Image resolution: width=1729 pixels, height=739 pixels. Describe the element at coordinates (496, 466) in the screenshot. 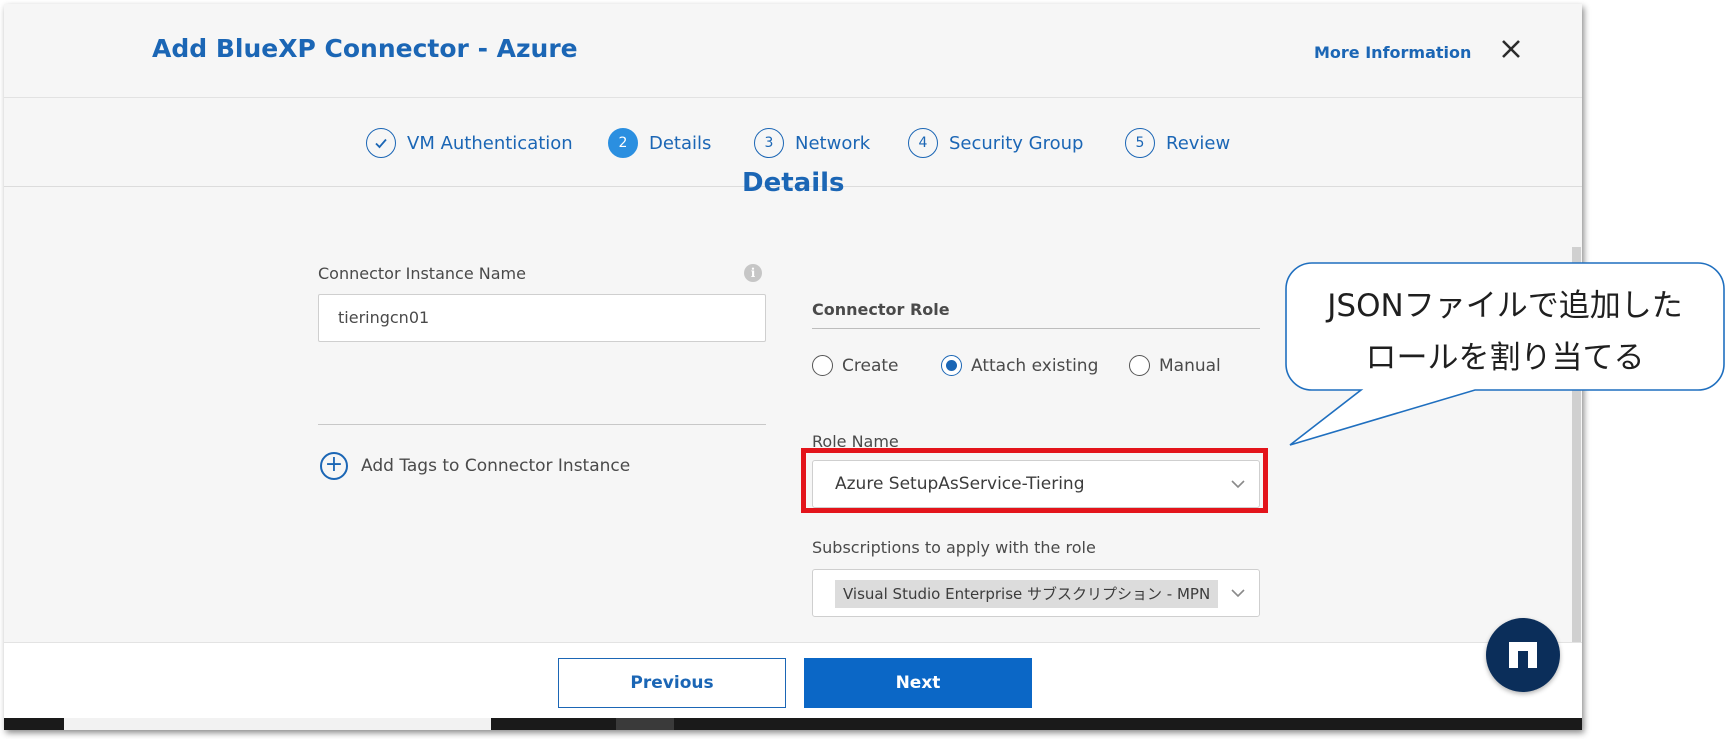

I see `add-tags-label: Add Tags to Connector Instance` at that location.